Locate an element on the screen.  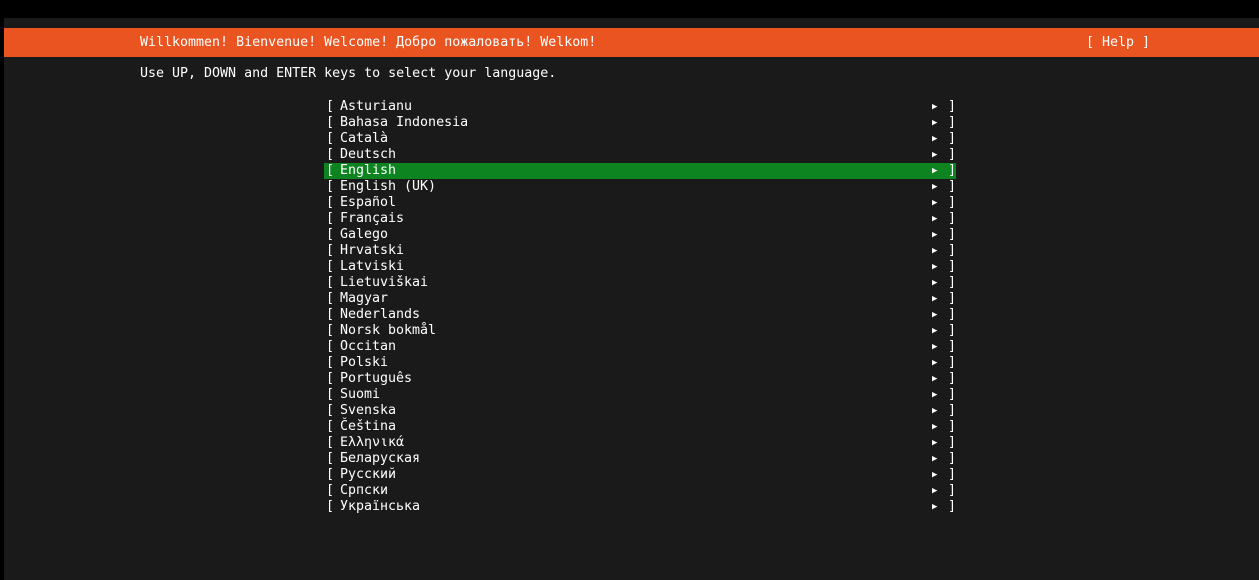
language-option: [Occitan ▶] is located at coordinates (640, 347).